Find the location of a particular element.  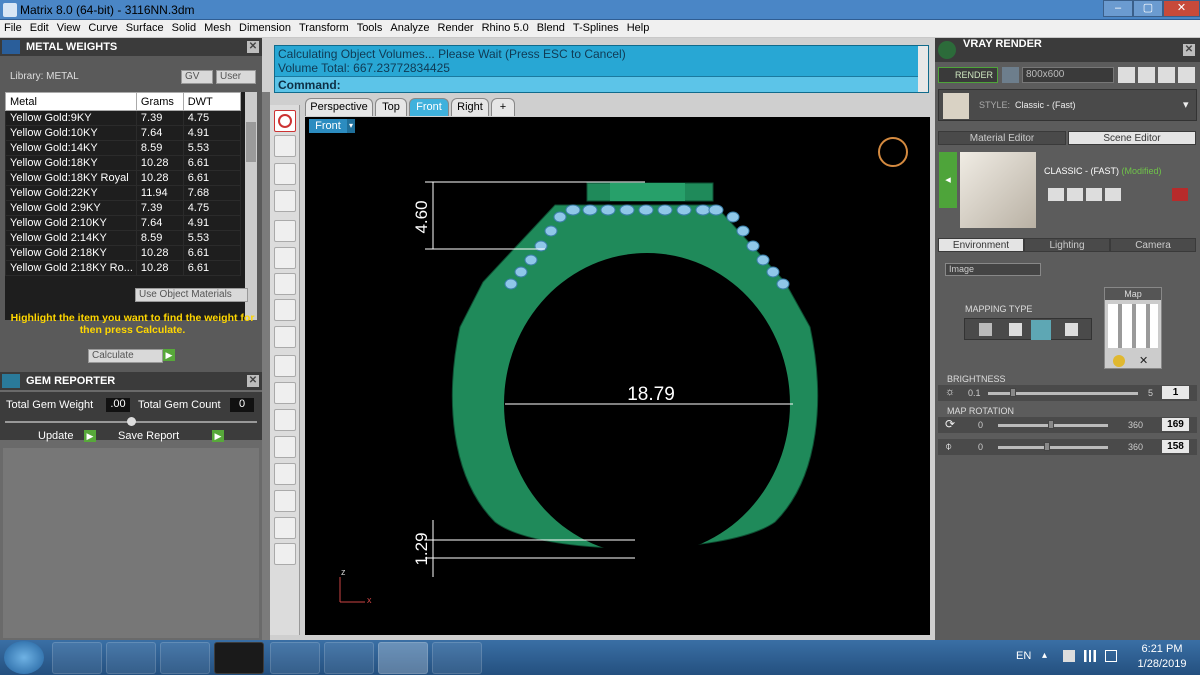

viber-icon is located at coordinates (295, 658).